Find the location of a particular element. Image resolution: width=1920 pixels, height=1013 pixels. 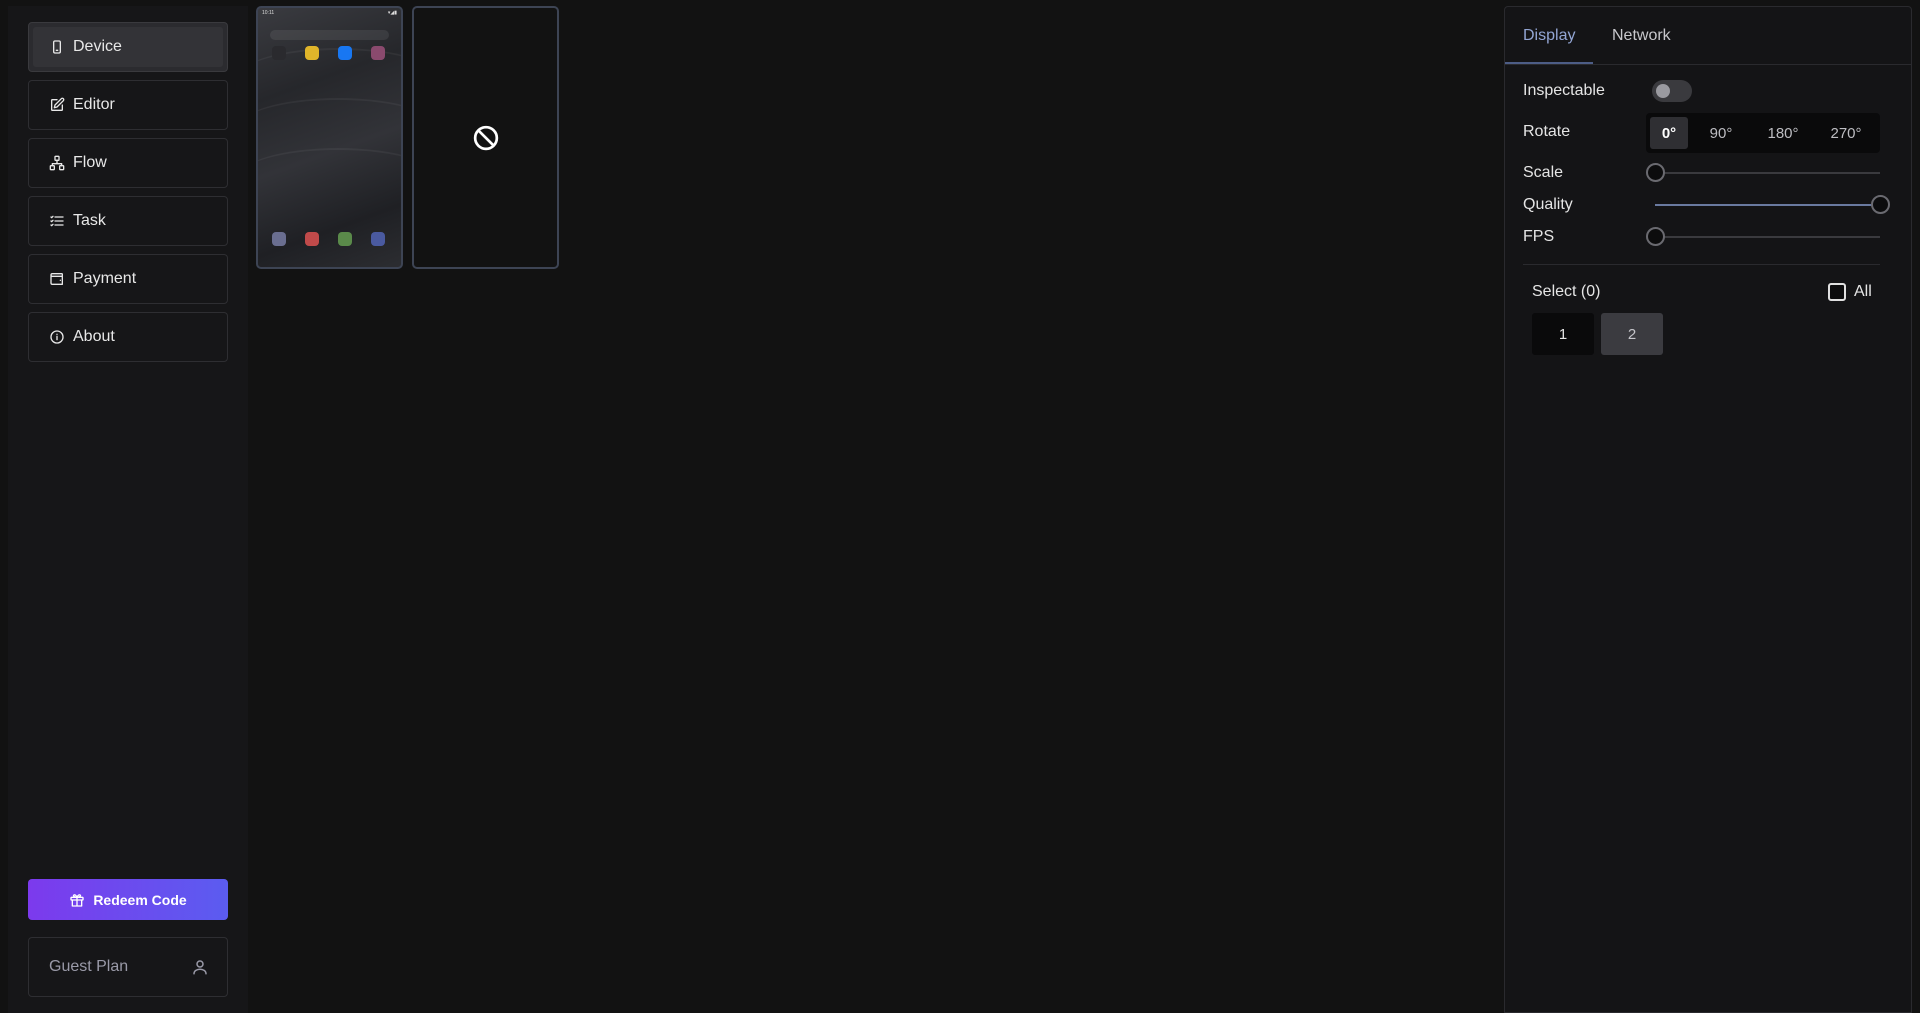

inspectable-label: Inspectable is located at coordinates (1564, 90).